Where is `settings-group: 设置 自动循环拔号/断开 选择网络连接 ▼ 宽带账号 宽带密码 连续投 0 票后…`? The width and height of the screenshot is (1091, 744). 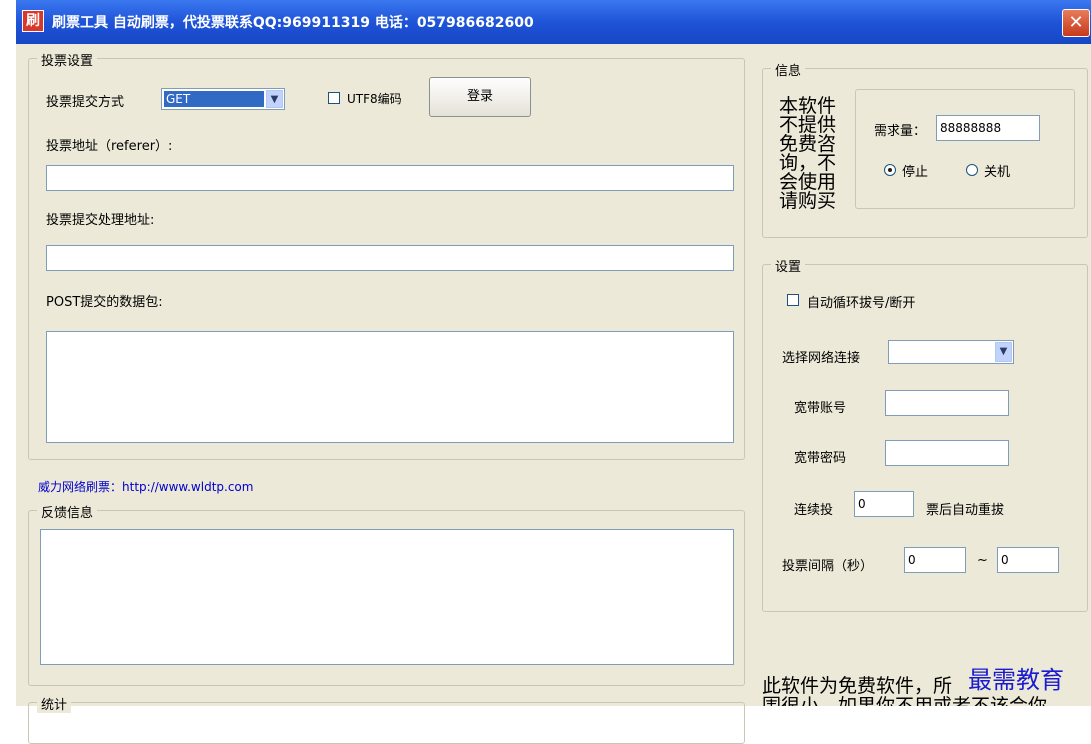 settings-group: 设置 自动循环拔号/断开 选择网络连接 ▼ 宽带账号 宽带密码 连续投 0 票后… is located at coordinates (925, 434).